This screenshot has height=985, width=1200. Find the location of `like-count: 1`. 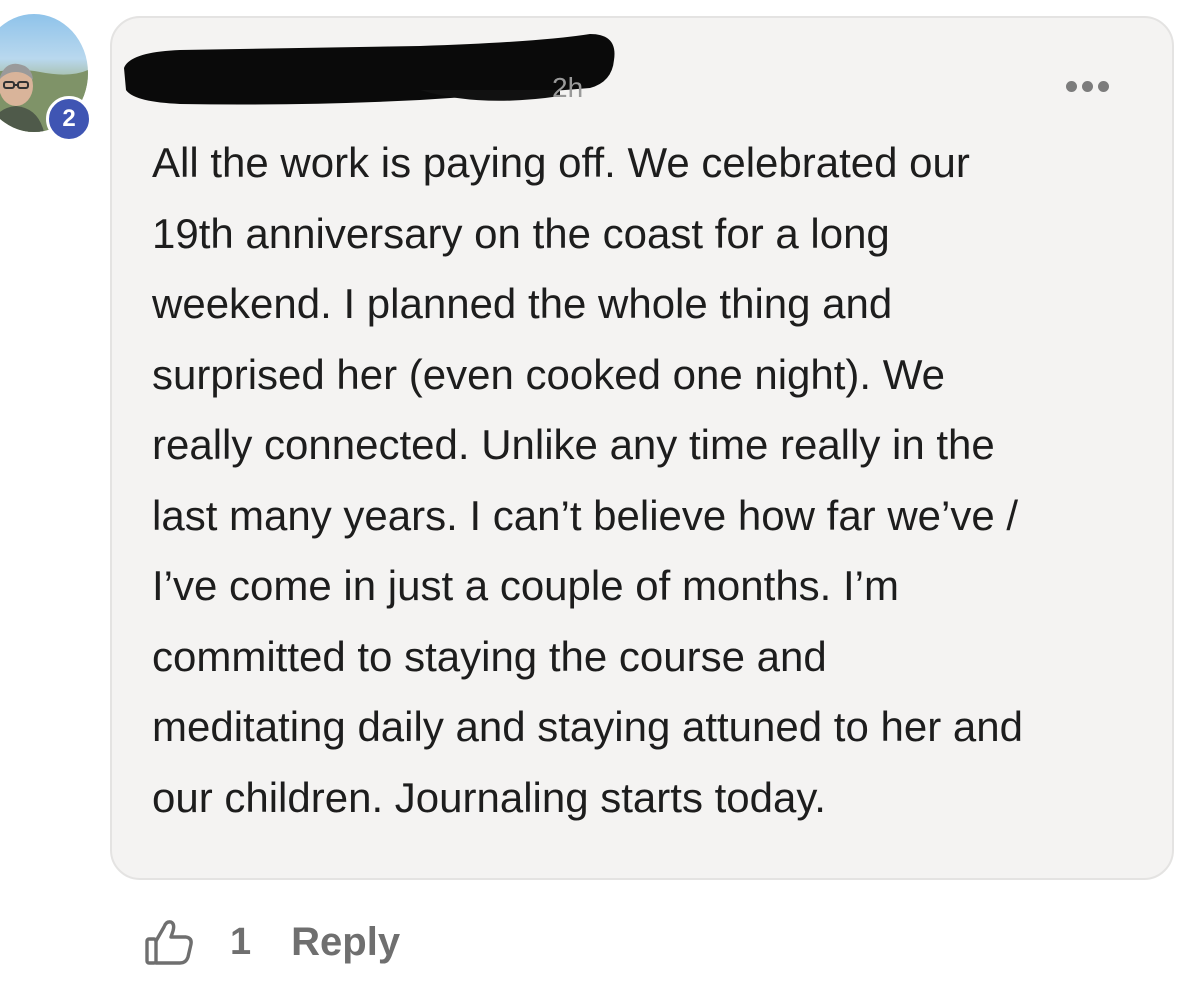

like-count: 1 is located at coordinates (241, 941).